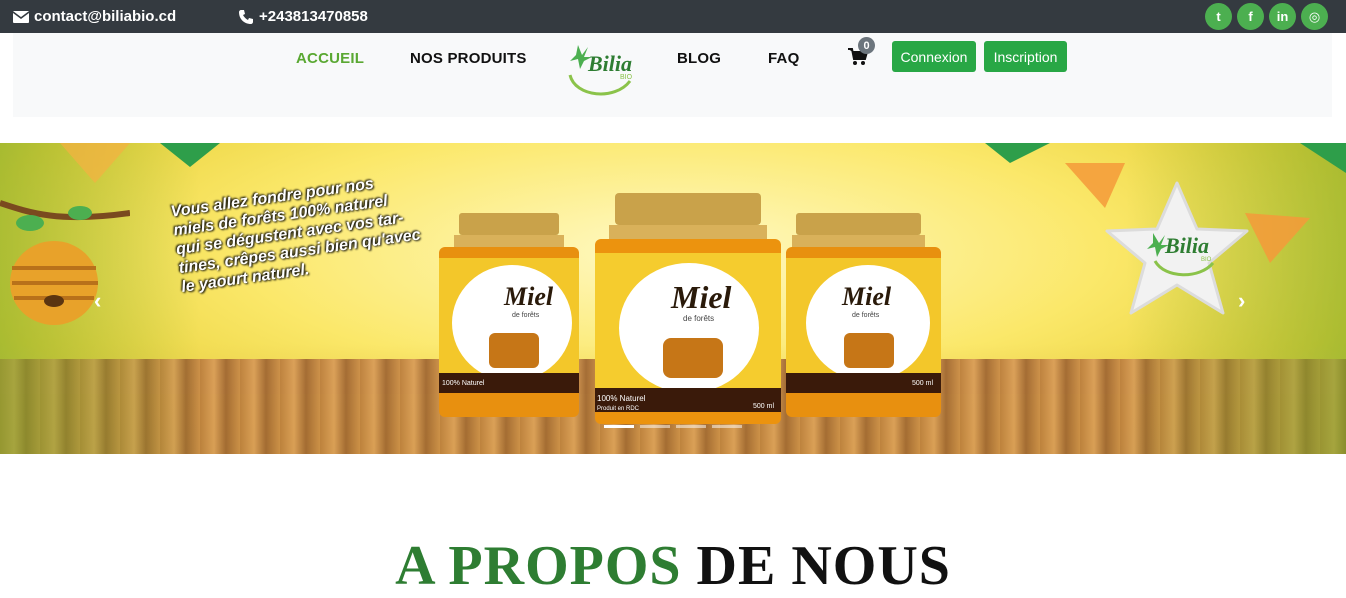 The image size is (1346, 598). I want to click on twitter-icon: t, so click(1218, 16).